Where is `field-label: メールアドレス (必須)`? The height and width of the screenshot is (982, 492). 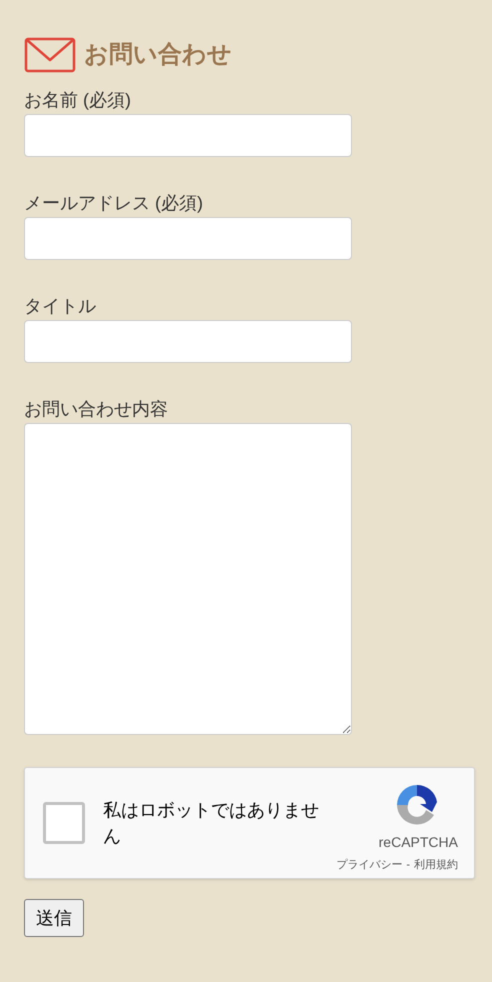 field-label: メールアドレス (必須) is located at coordinates (113, 203).